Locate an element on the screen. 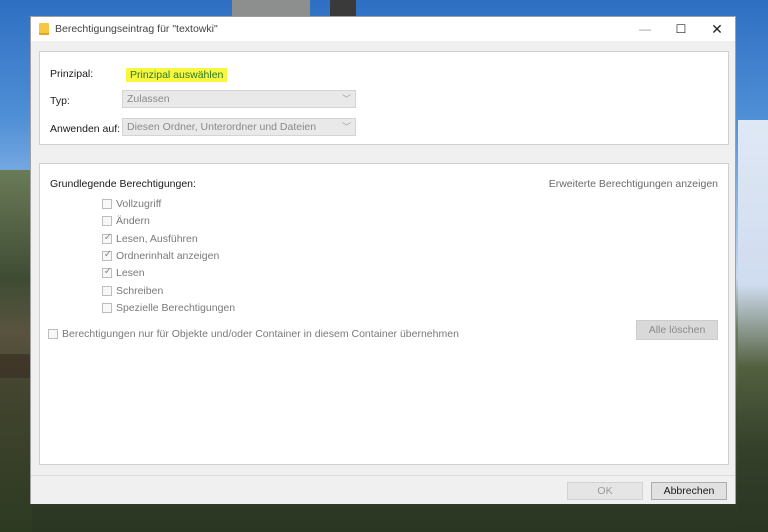 This screenshot has width=768, height=532. window-title: Berechtigungseintrag für "textowki" is located at coordinates (136, 29).